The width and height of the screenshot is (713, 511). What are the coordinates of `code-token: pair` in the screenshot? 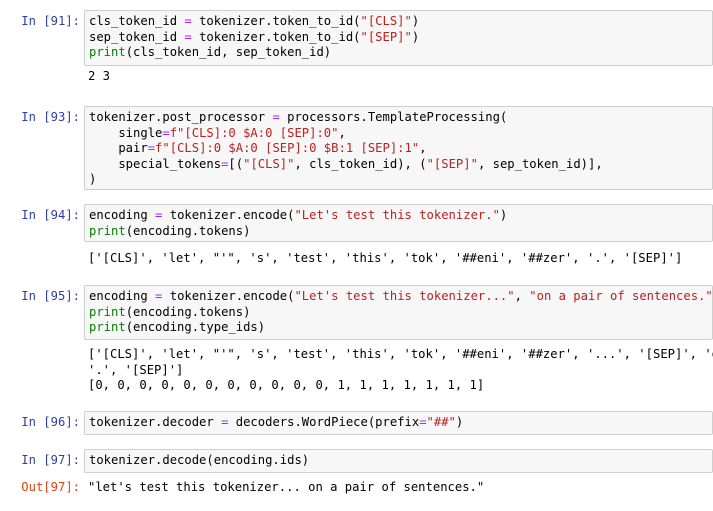 It's located at (118, 148).